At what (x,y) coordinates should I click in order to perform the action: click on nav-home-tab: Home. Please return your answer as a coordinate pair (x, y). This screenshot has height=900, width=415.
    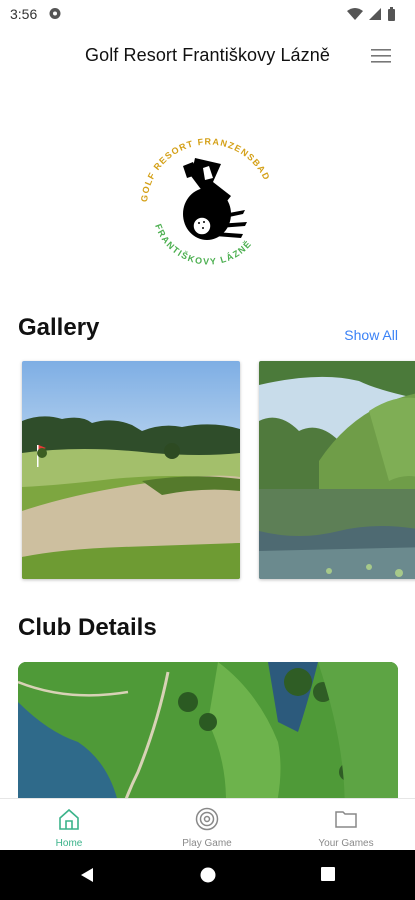
    Looking at the image, I should click on (69, 825).